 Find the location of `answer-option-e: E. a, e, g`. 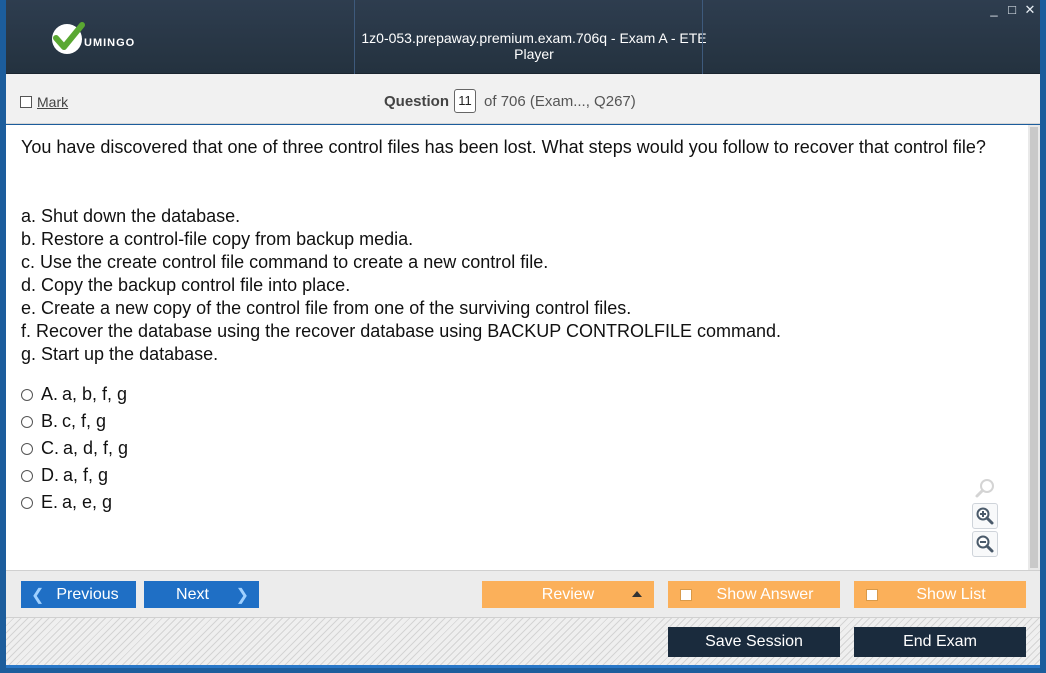

answer-option-e: E. a, e, g is located at coordinates (74, 502).